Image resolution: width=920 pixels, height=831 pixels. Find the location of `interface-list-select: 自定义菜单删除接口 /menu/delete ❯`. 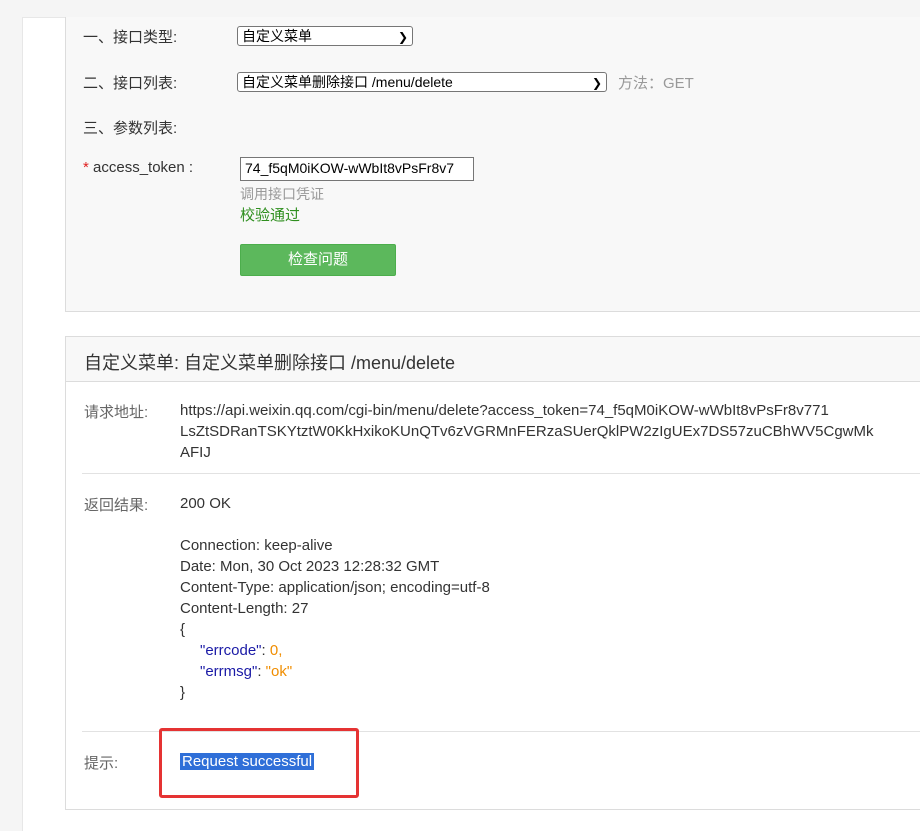

interface-list-select: 自定义菜单删除接口 /menu/delete ❯ is located at coordinates (422, 82).